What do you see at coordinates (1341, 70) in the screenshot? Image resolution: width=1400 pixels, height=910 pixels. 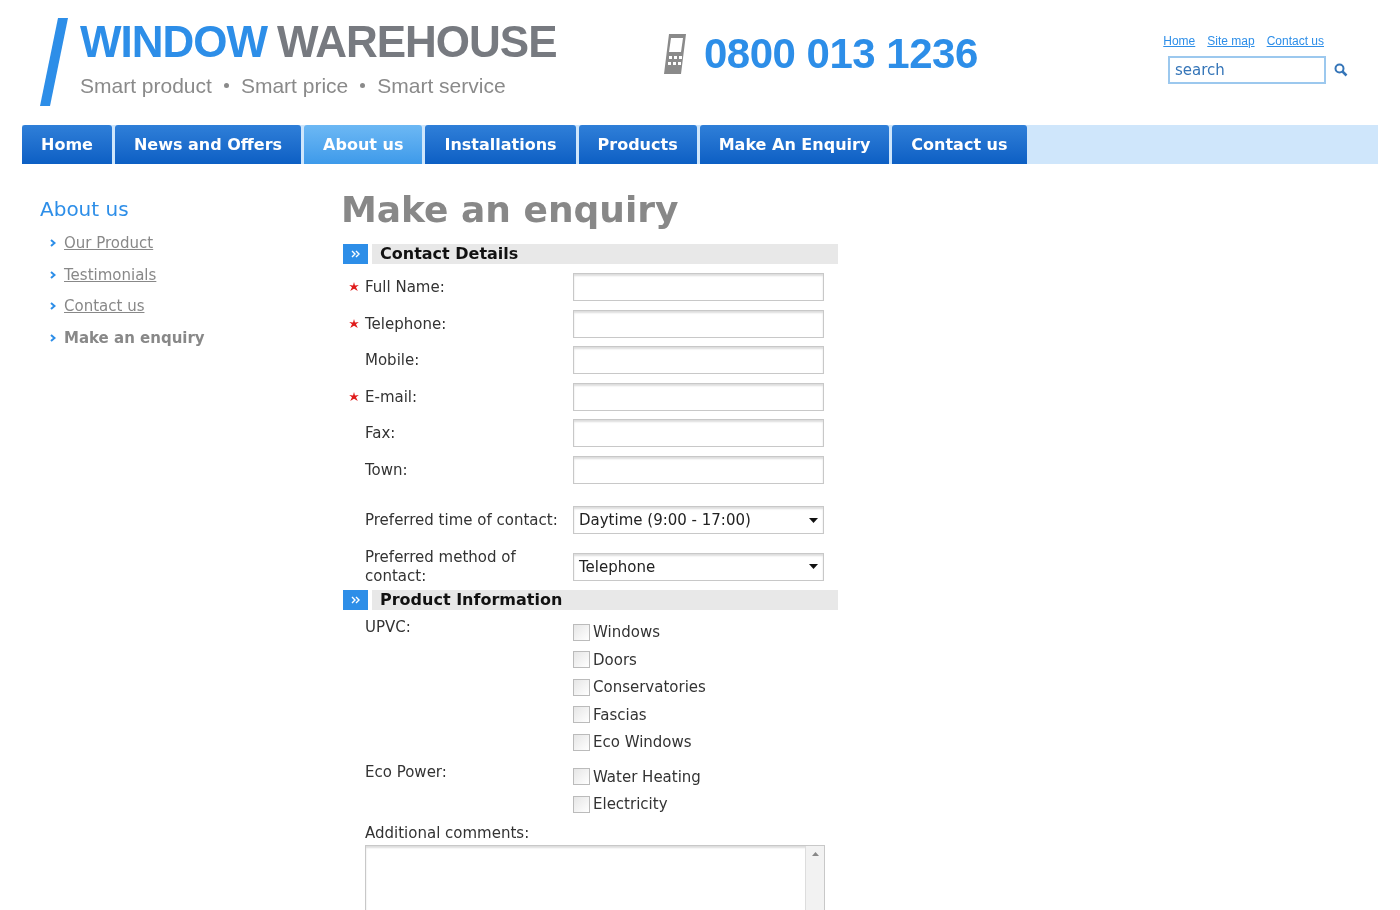 I see `search-icon` at bounding box center [1341, 70].